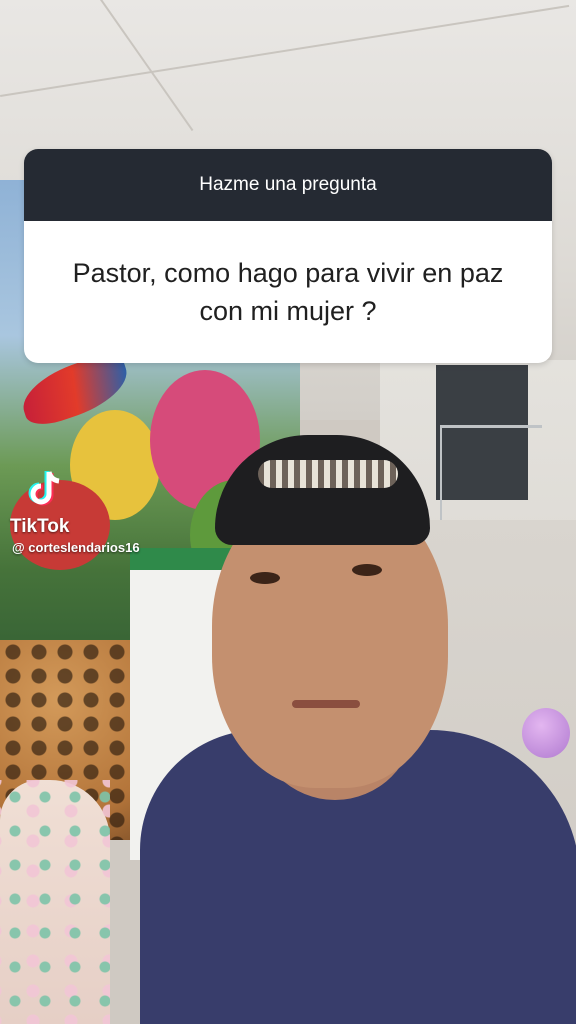 Image resolution: width=576 pixels, height=1024 pixels. I want to click on question-sticker-header: Hazme una pregunta, so click(288, 185).